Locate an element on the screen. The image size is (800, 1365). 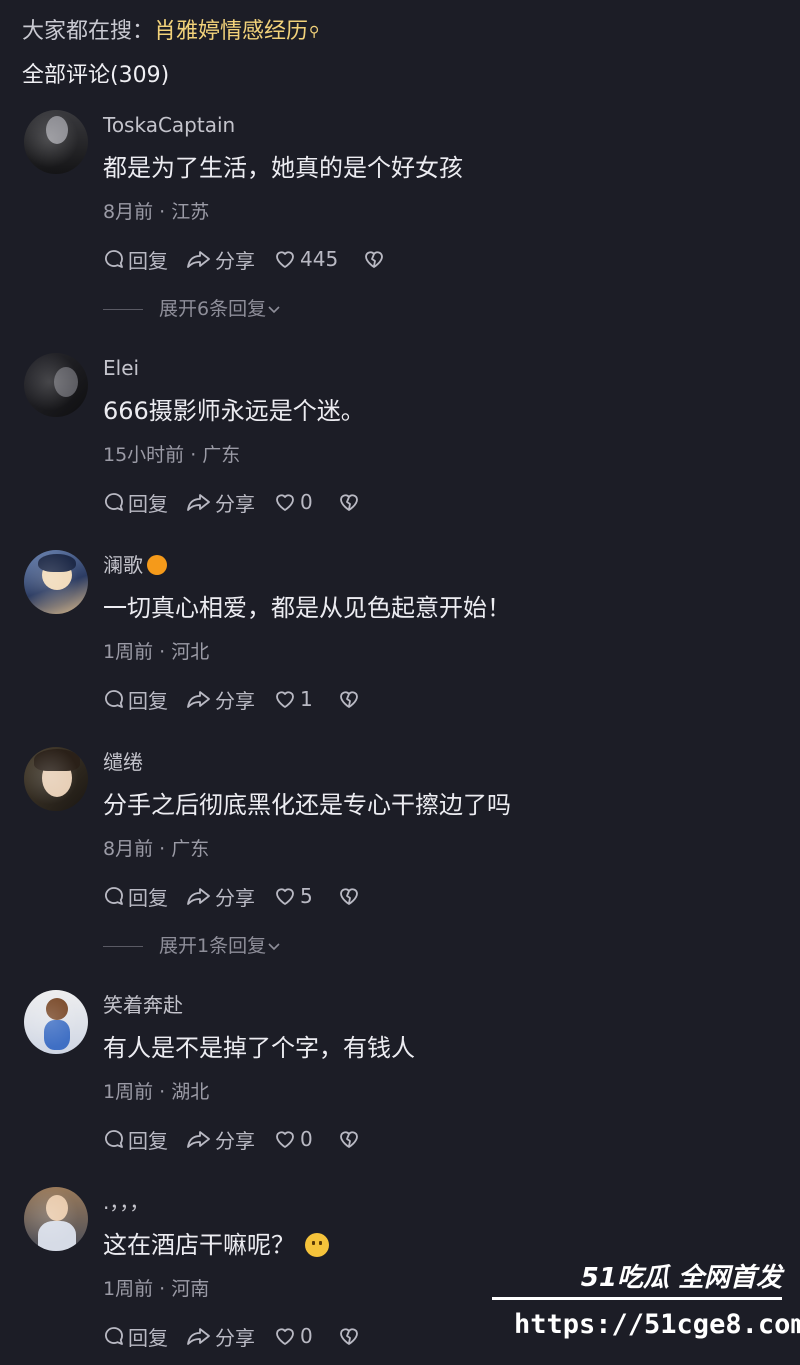
comment-text: 666摄影师永远是个迷。 is located at coordinates (234, 411).